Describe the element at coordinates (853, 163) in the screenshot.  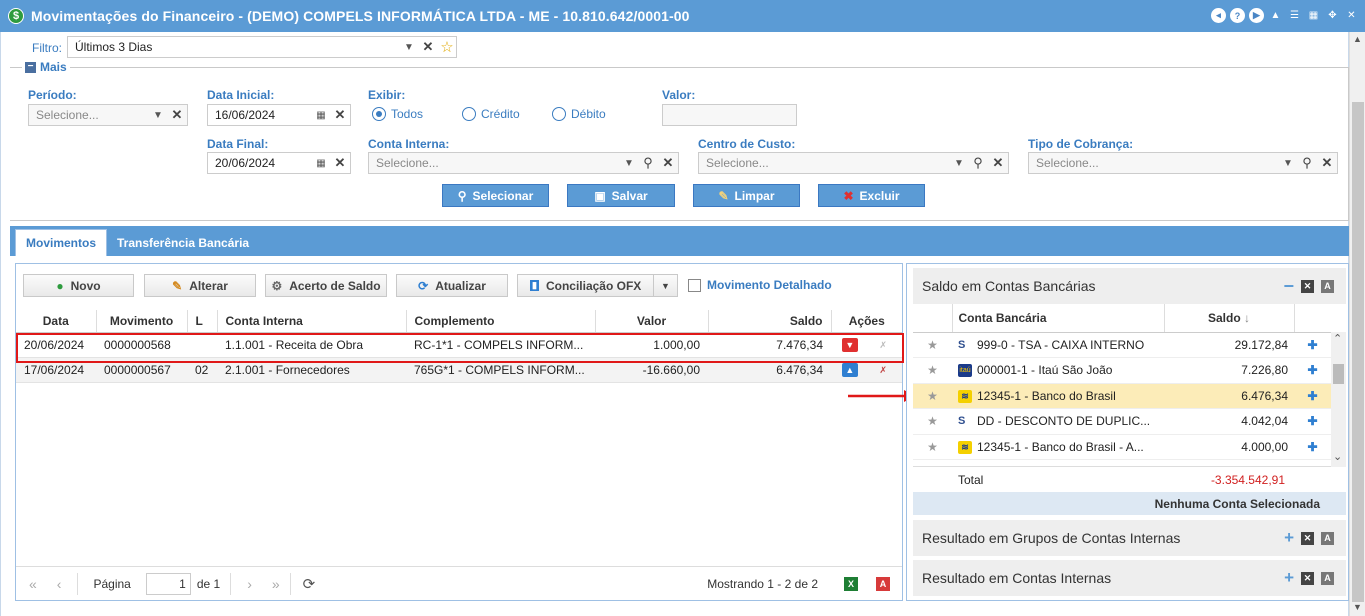
I see `centro-custo-select: Selecione... ▼ ⚲ ✕` at that location.